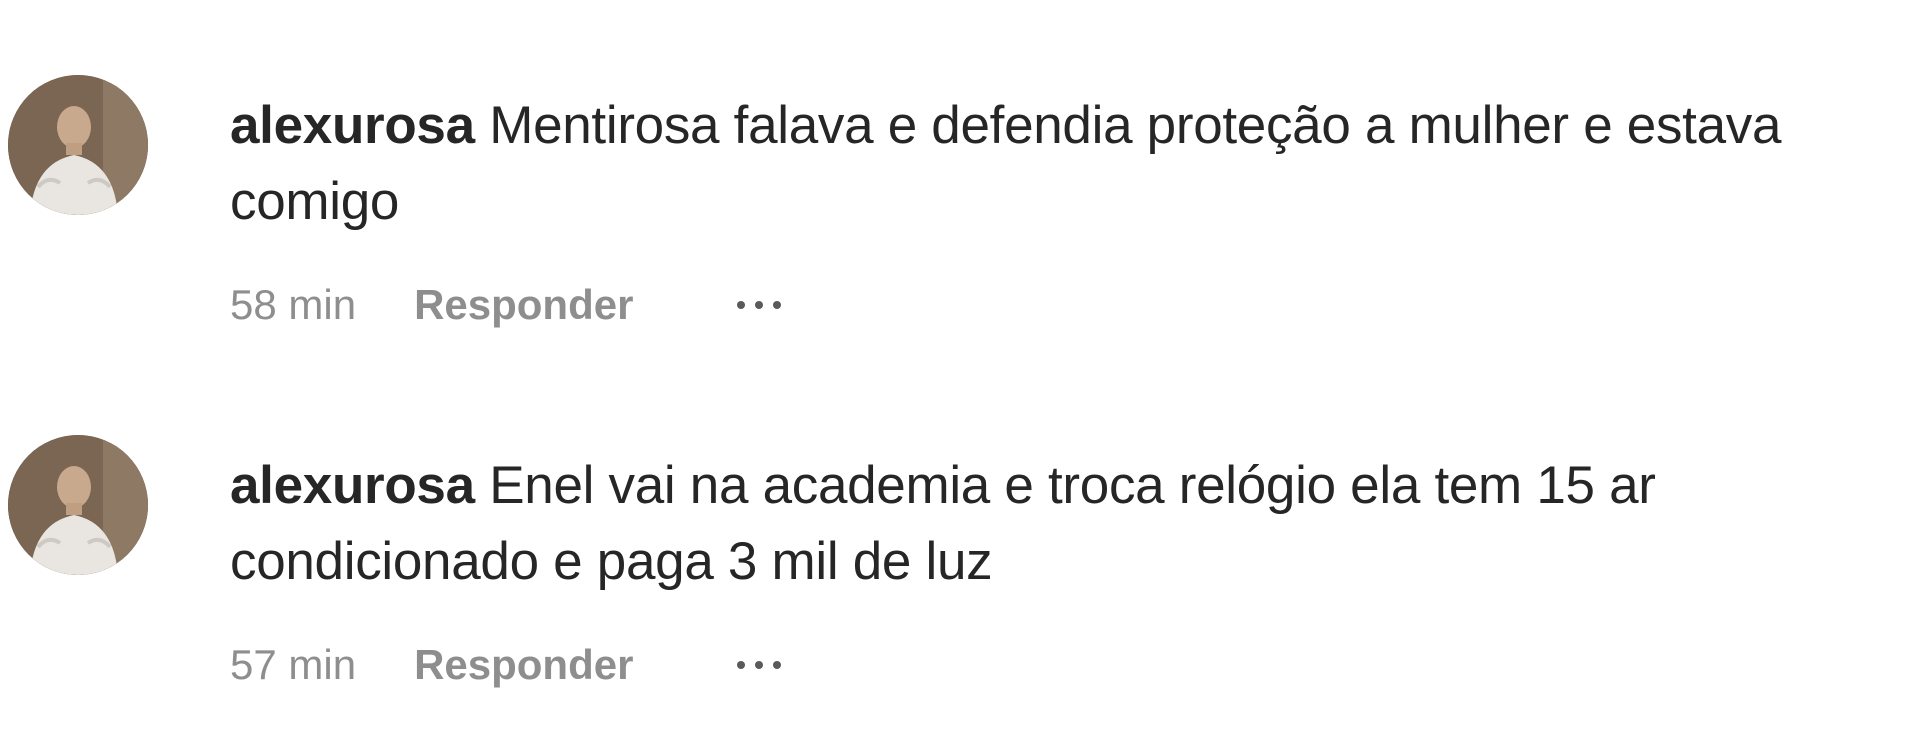 The width and height of the screenshot is (1920, 749). I want to click on comment-timestamp: 57 min, so click(293, 664).